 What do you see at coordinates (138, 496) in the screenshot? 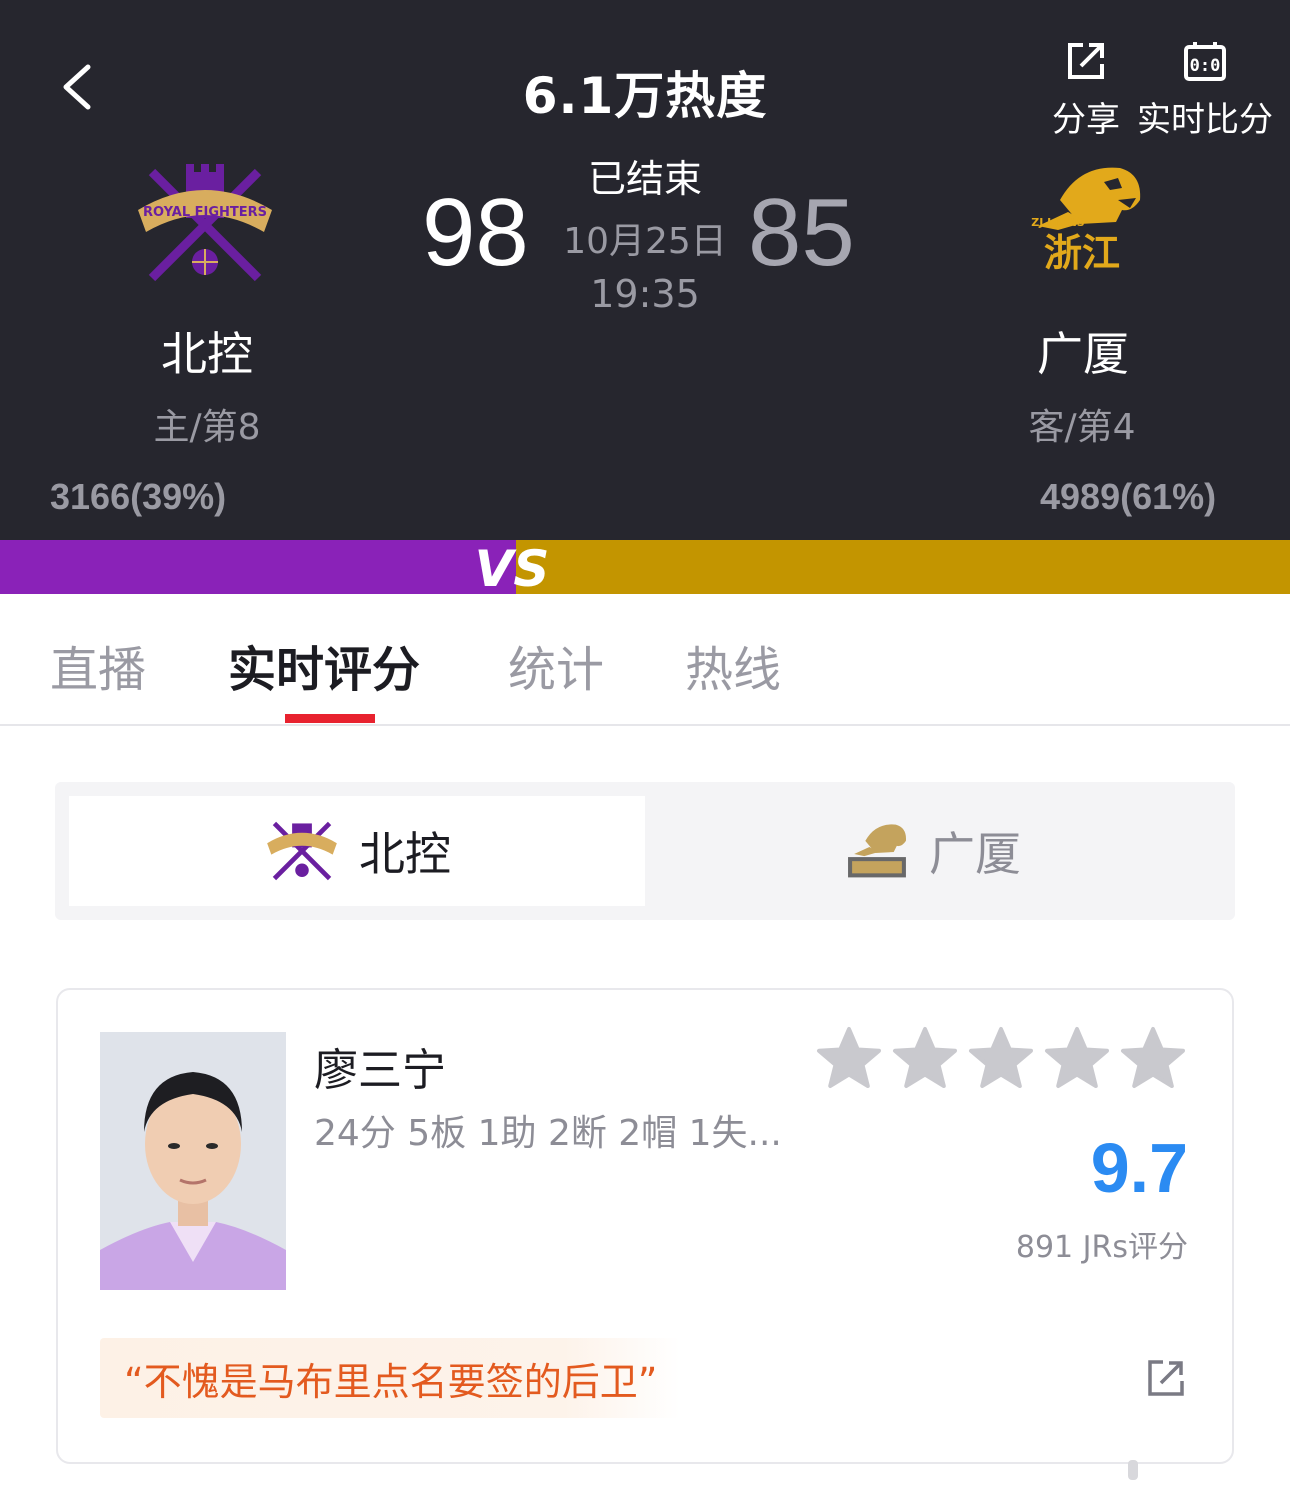
I see `home-vote-count: 3166(39%)` at bounding box center [138, 496].